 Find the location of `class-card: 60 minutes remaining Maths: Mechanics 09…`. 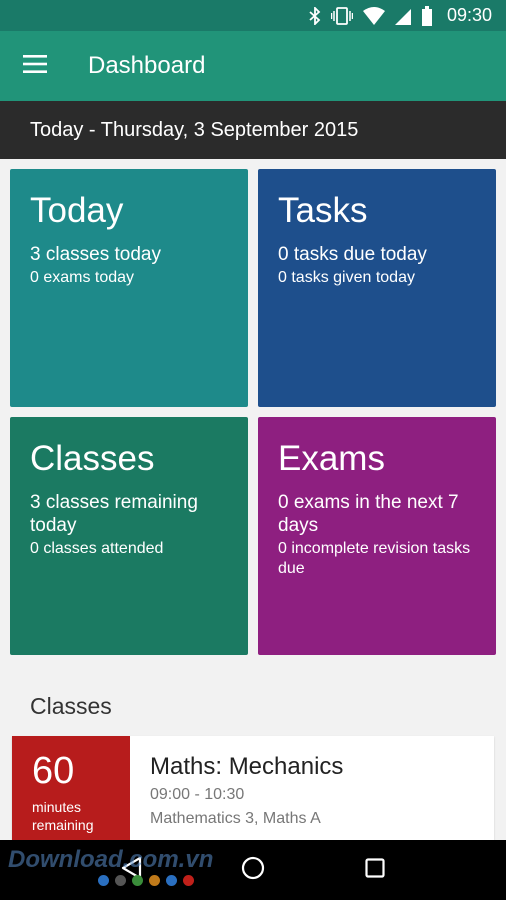

class-card: 60 minutes remaining Maths: Mechanics 09… is located at coordinates (253, 791).